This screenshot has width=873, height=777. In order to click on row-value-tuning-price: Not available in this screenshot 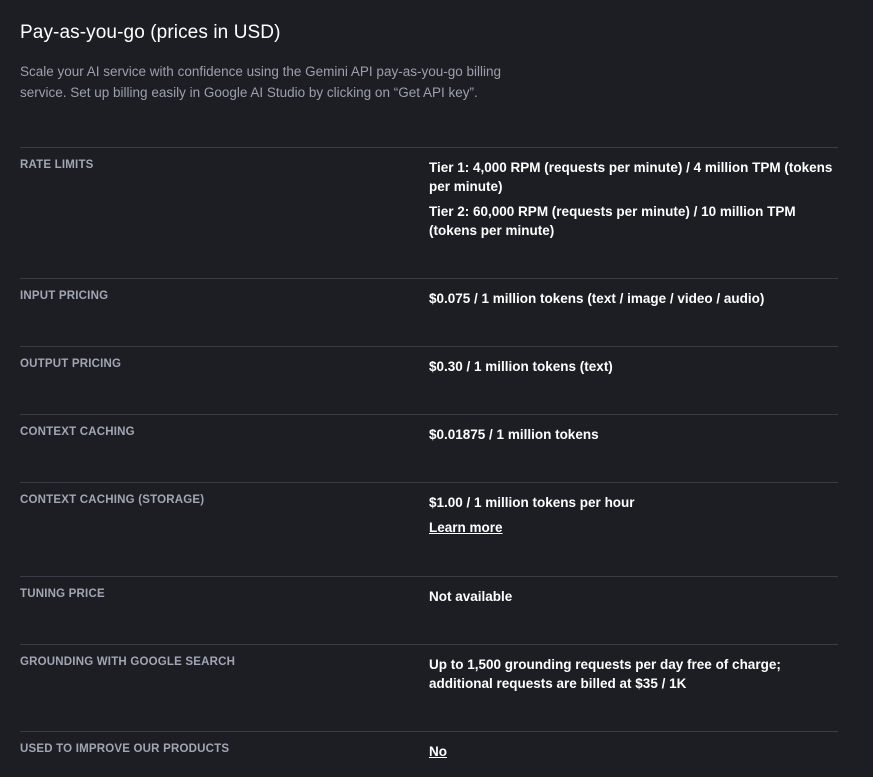, I will do `click(471, 596)`.